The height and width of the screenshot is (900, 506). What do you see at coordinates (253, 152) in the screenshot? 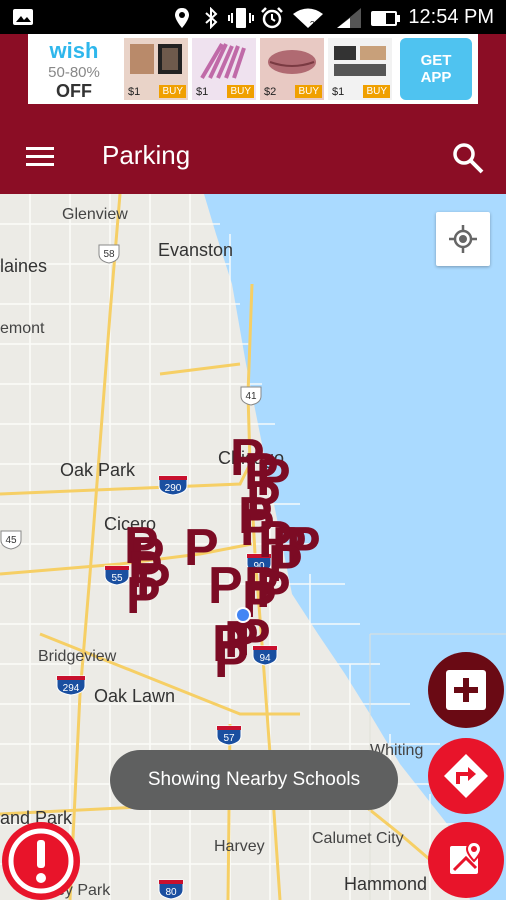
I see `app-bar: Parking` at bounding box center [253, 152].